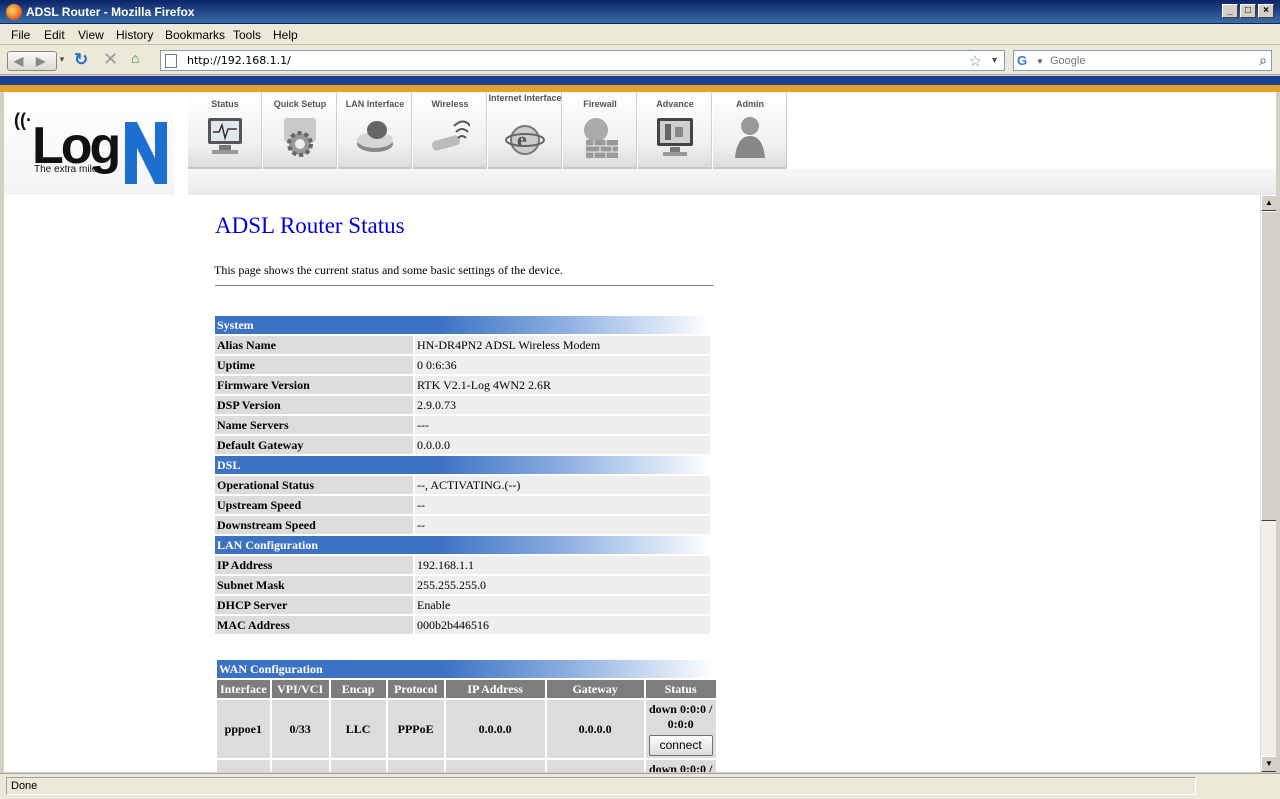 This screenshot has height=799, width=1280. Describe the element at coordinates (561, 345) in the screenshot. I see `row-value: HN-DR4PN2 ADSL Wireless Modem` at that location.